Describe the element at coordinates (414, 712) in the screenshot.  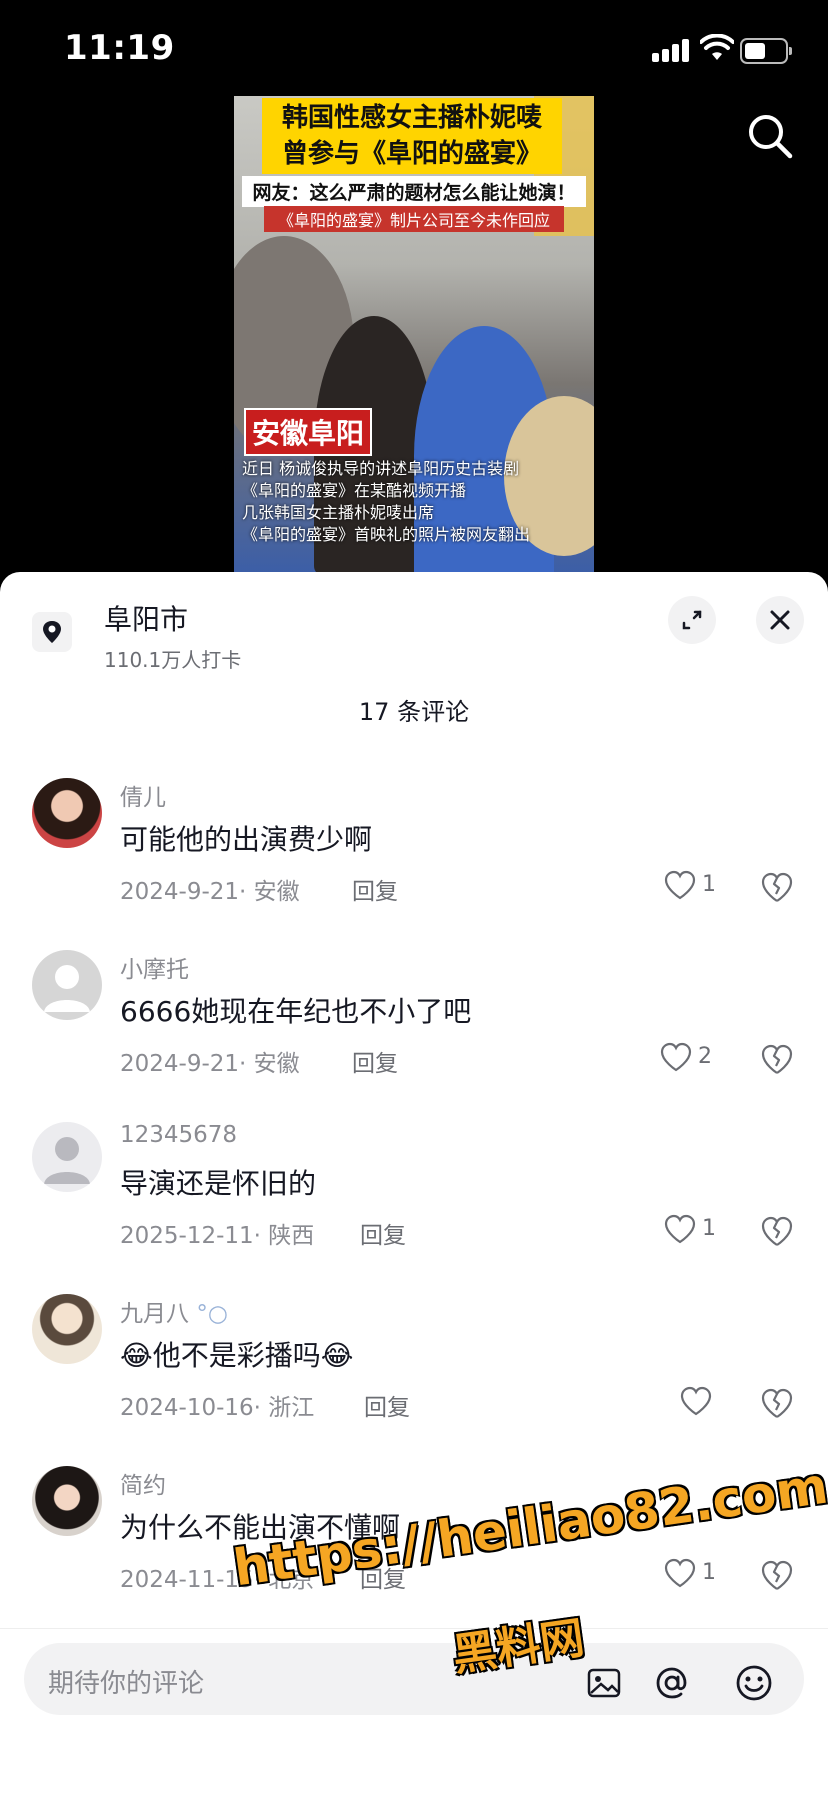
I see `comment-count: 17 条评论` at that location.